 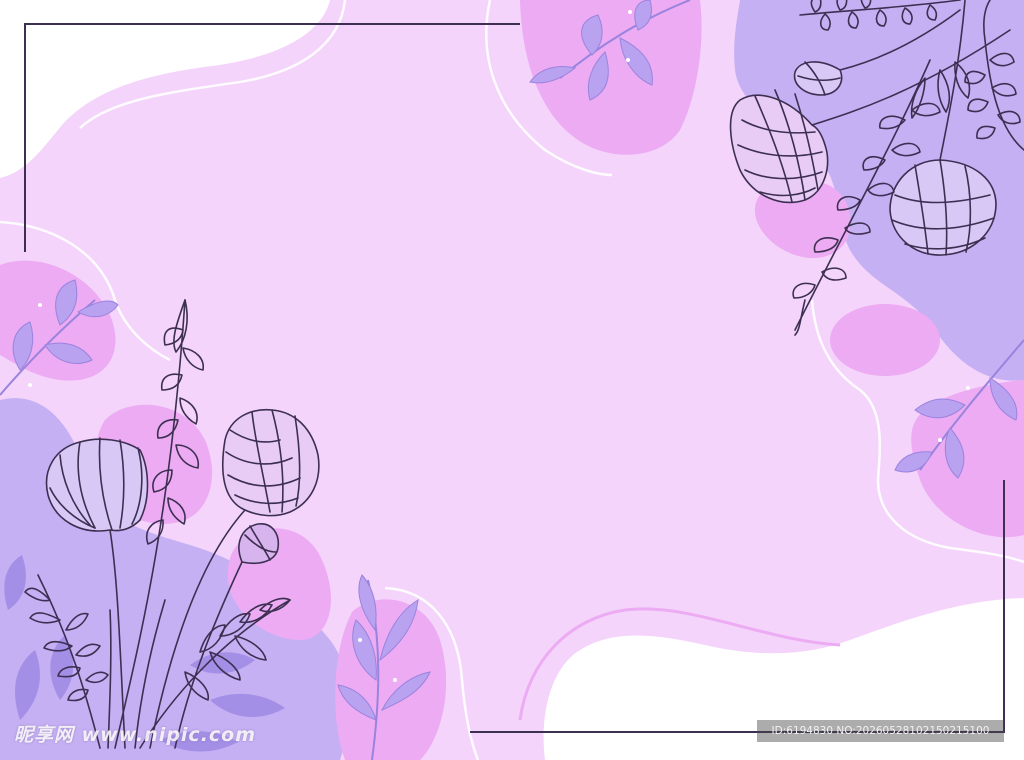 What do you see at coordinates (135, 735) in the screenshot?
I see `site-watermark-logo: 昵享网 www.nipic.com` at bounding box center [135, 735].